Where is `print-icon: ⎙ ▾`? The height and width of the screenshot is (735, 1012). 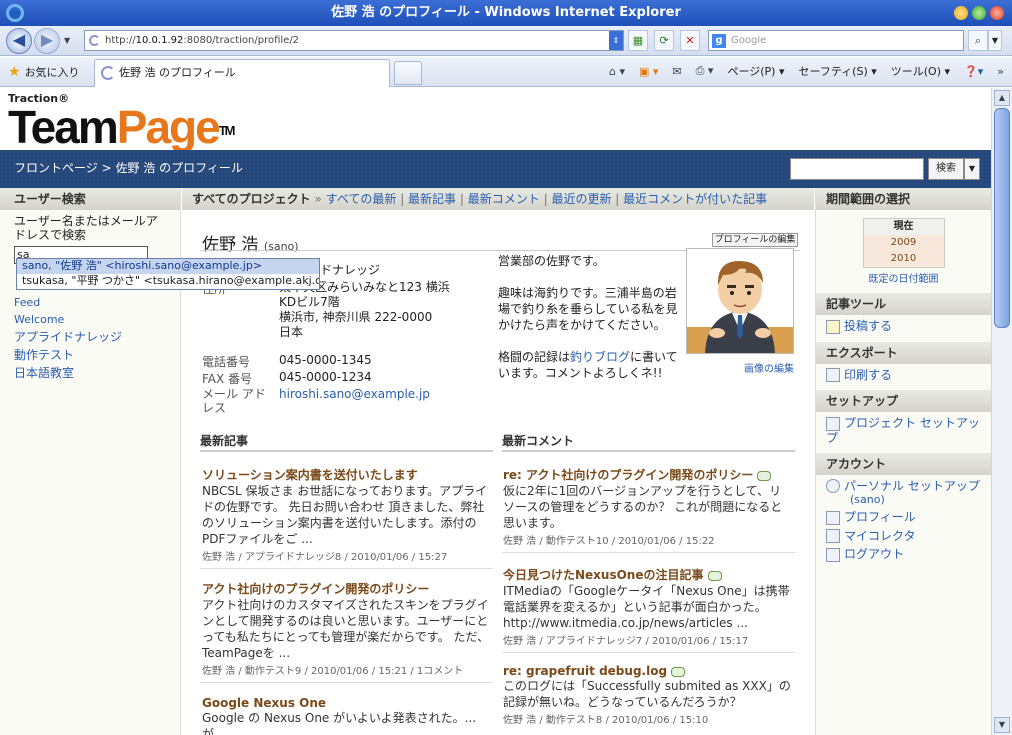
print-icon: ⎙ ▾ is located at coordinates (705, 71).